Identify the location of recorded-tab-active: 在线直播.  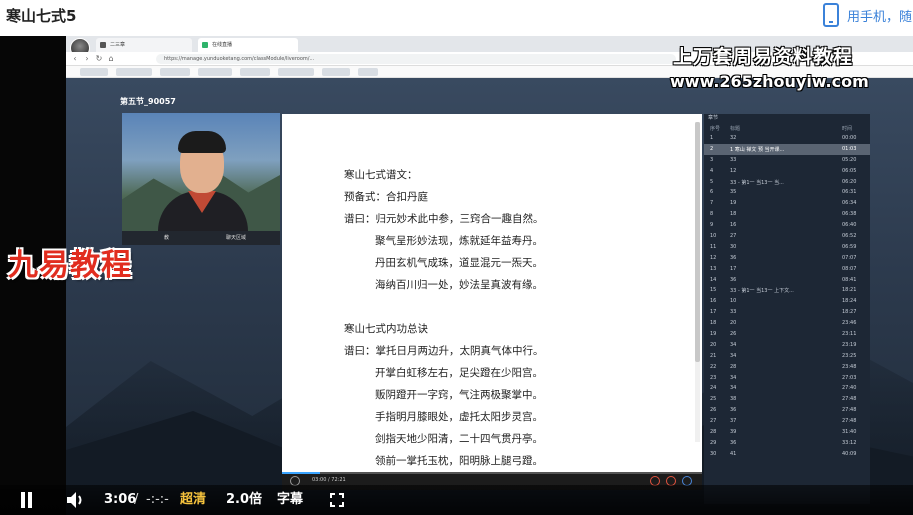
(248, 45).